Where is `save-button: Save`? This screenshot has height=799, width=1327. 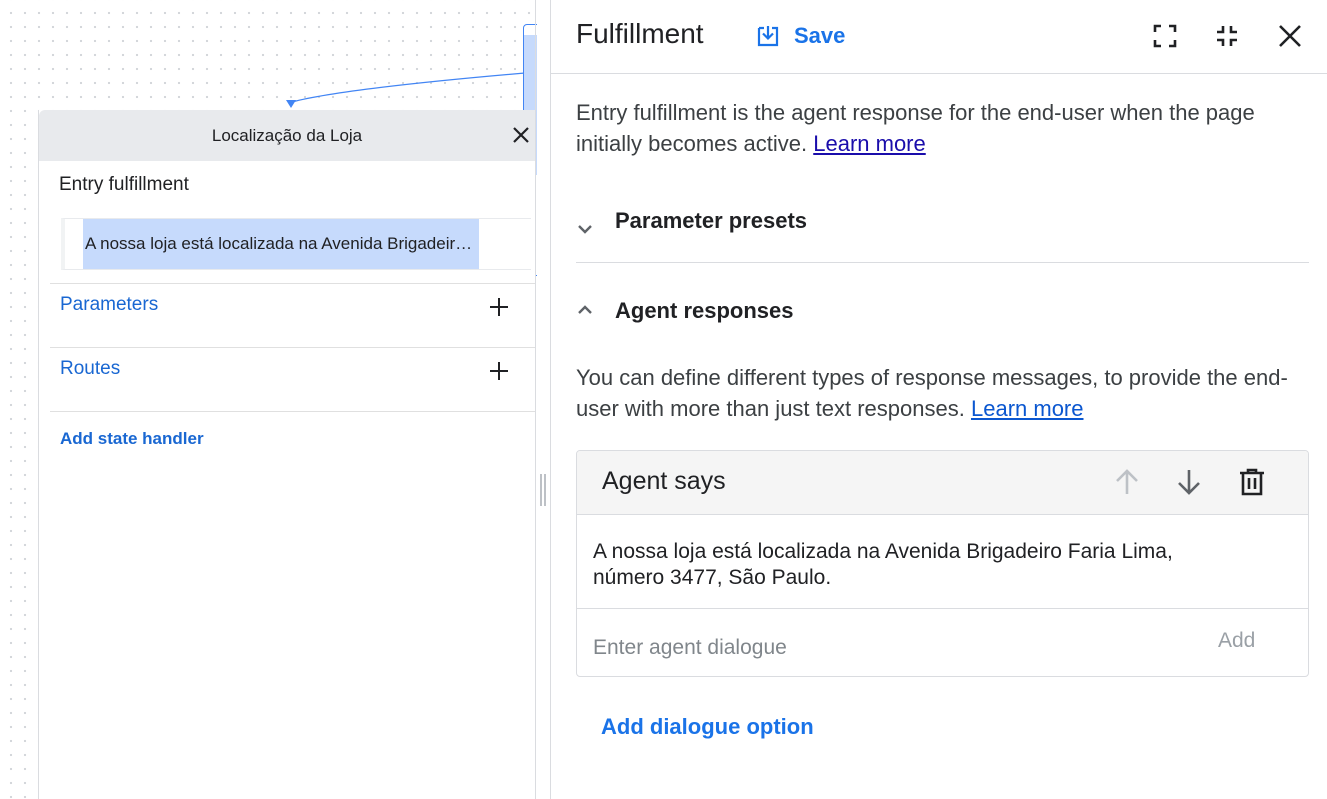
save-button: Save is located at coordinates (800, 36).